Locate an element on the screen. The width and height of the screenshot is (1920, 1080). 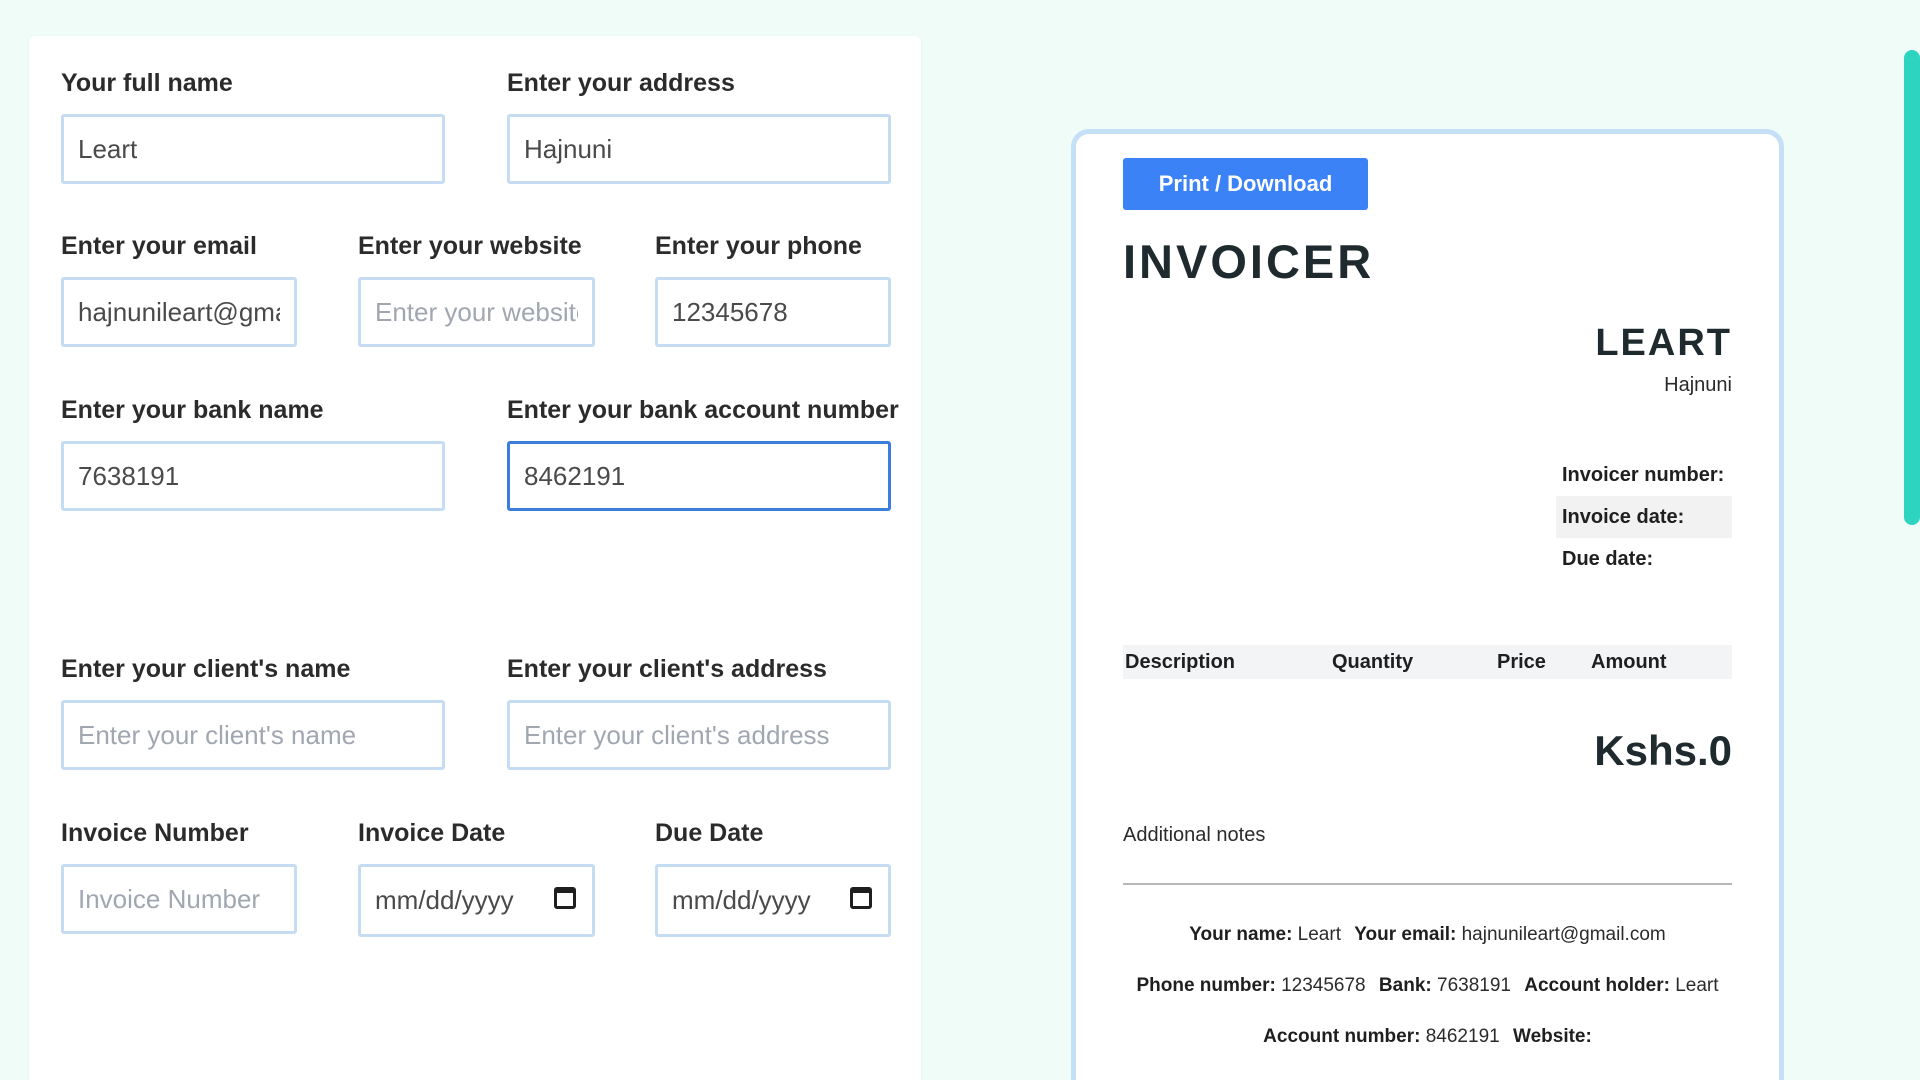
print-download-button: Print / Download is located at coordinates (1245, 184).